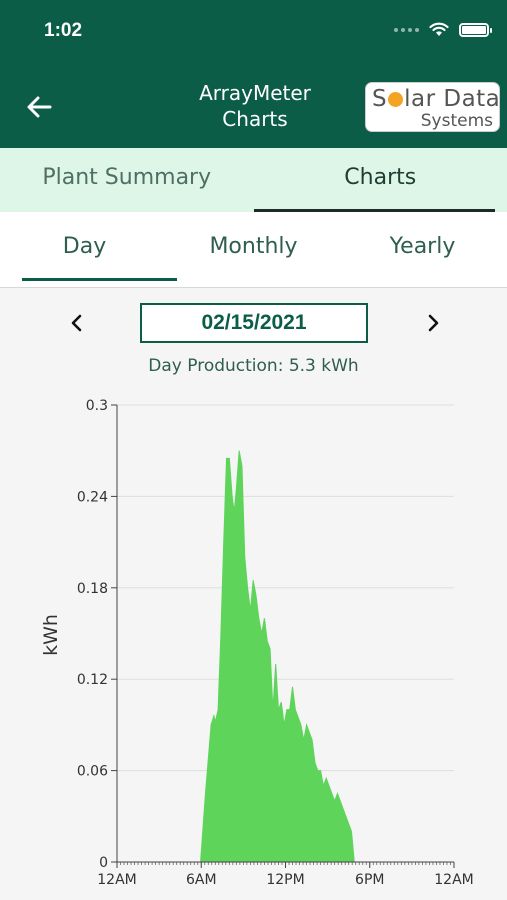  I want to click on page-title-line1: ArrayMeter, so click(255, 93).